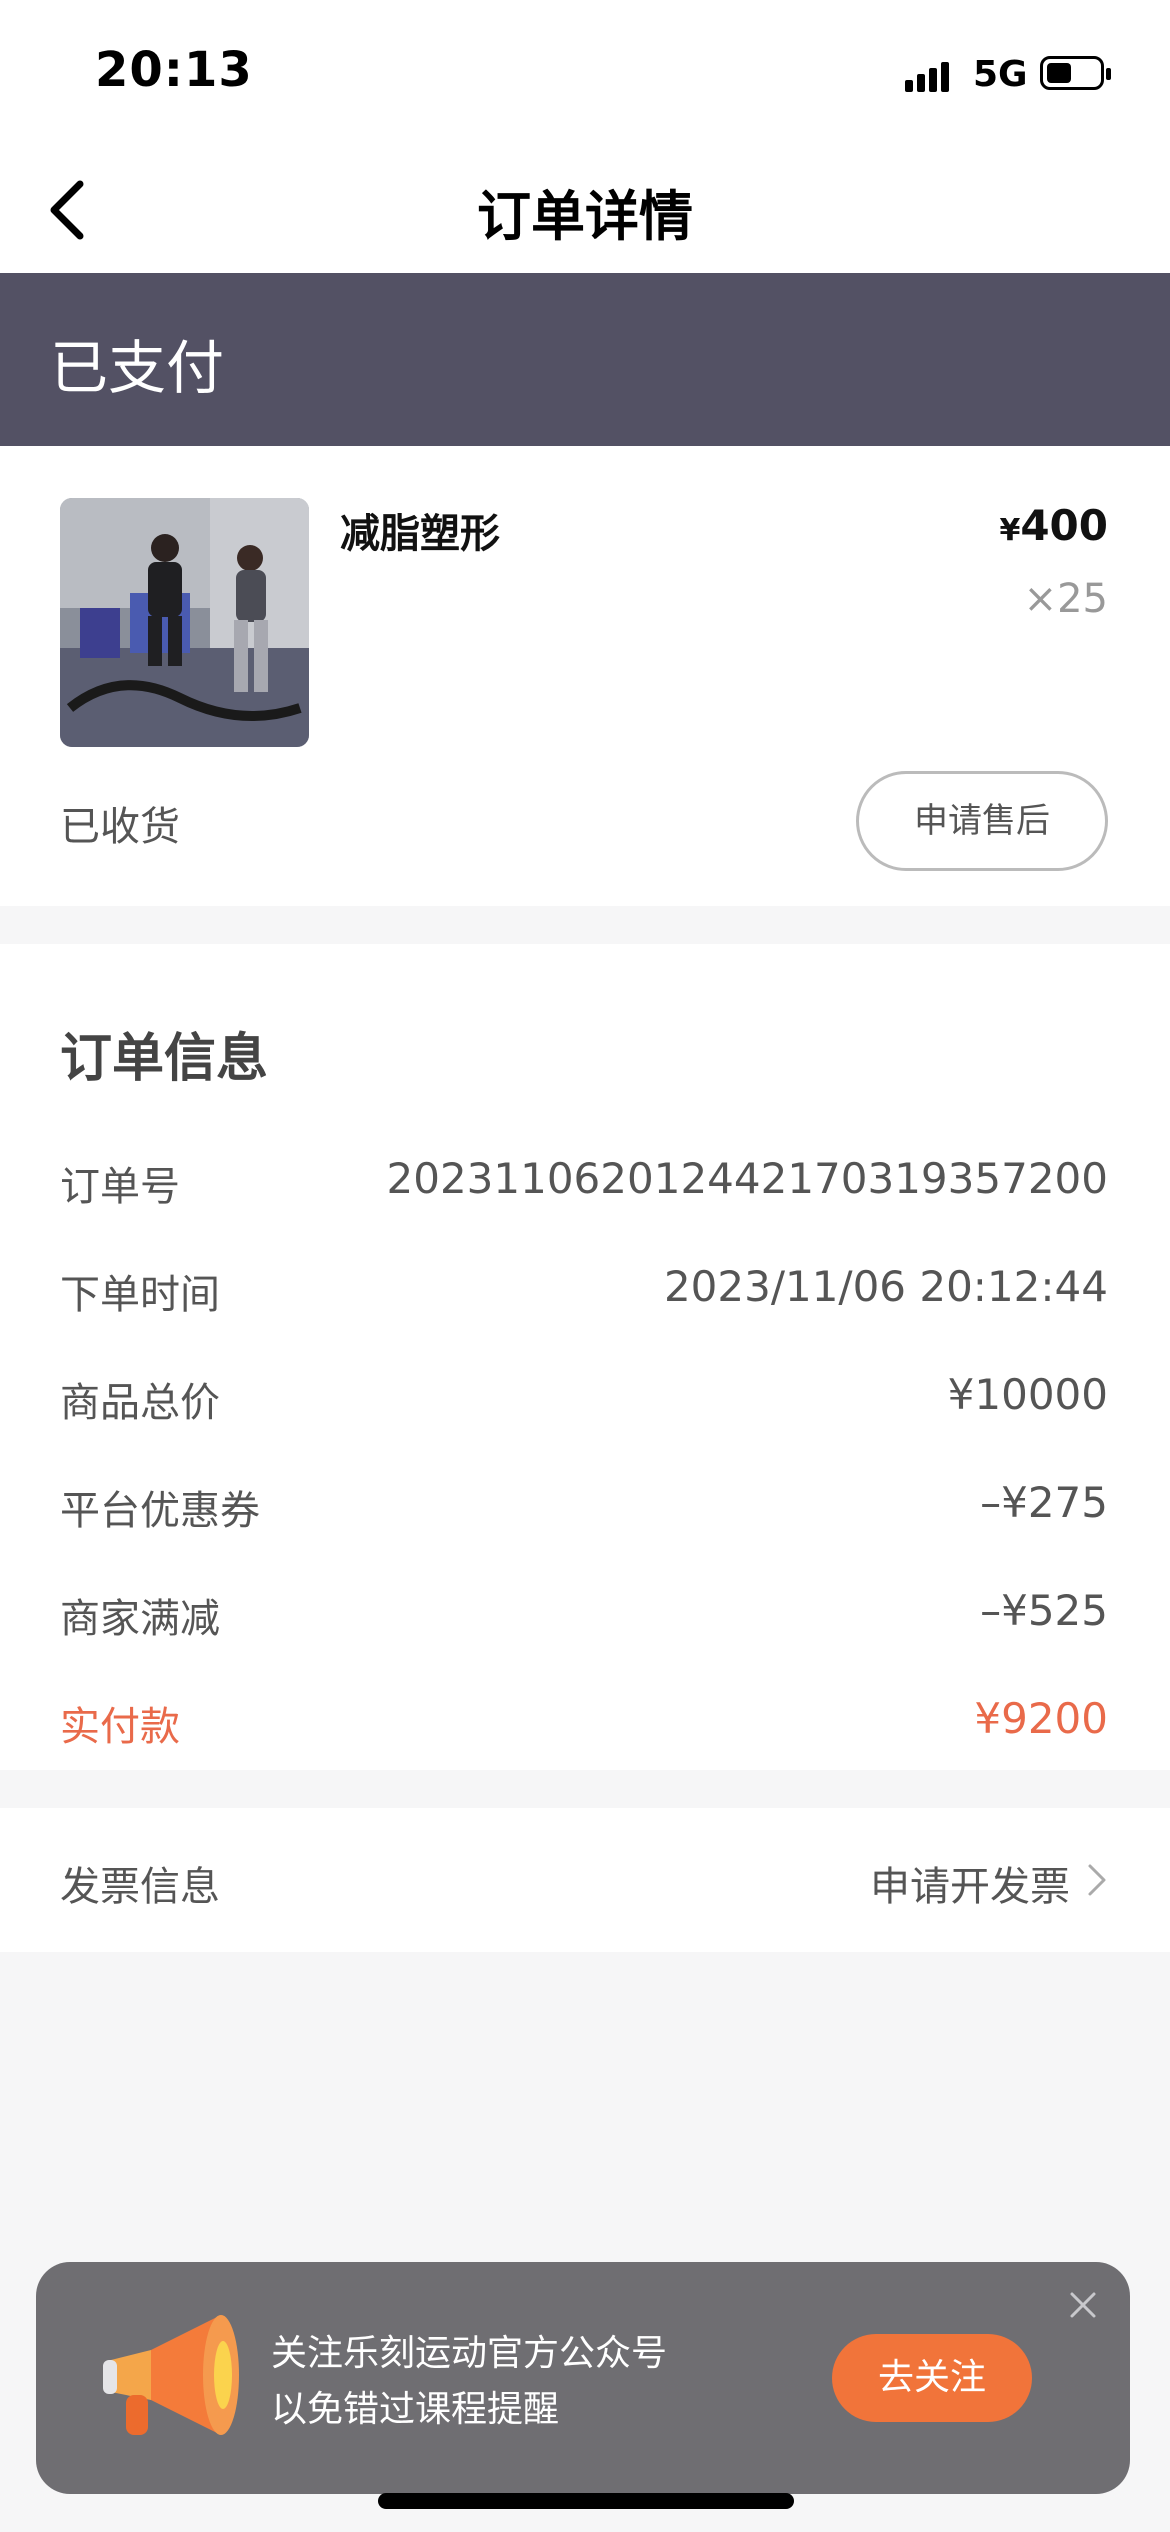  What do you see at coordinates (982, 821) in the screenshot?
I see `after-sale-button: 申请售后` at bounding box center [982, 821].